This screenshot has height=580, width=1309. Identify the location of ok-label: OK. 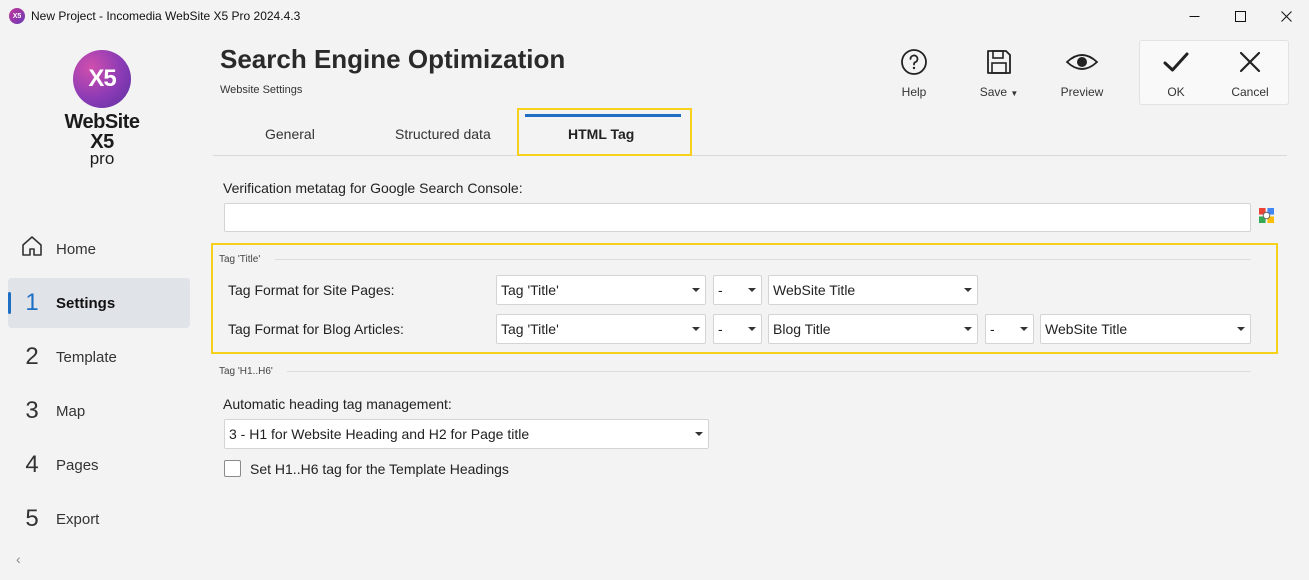
(1176, 92).